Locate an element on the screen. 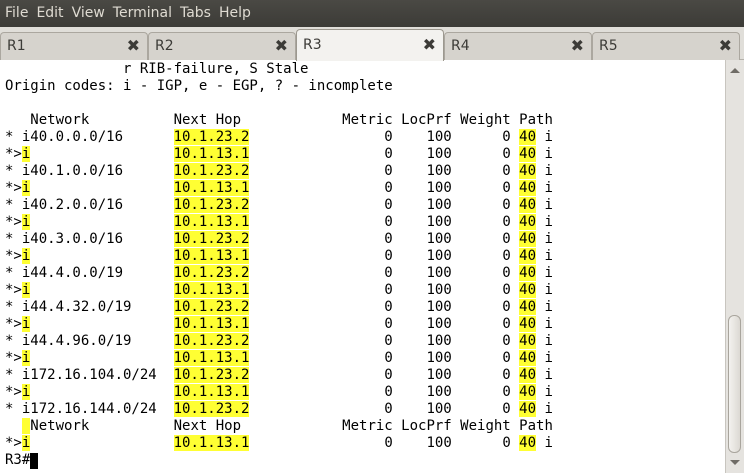 The image size is (744, 473). terminal-text: * i44.4.32.0/19 is located at coordinates (89, 307).